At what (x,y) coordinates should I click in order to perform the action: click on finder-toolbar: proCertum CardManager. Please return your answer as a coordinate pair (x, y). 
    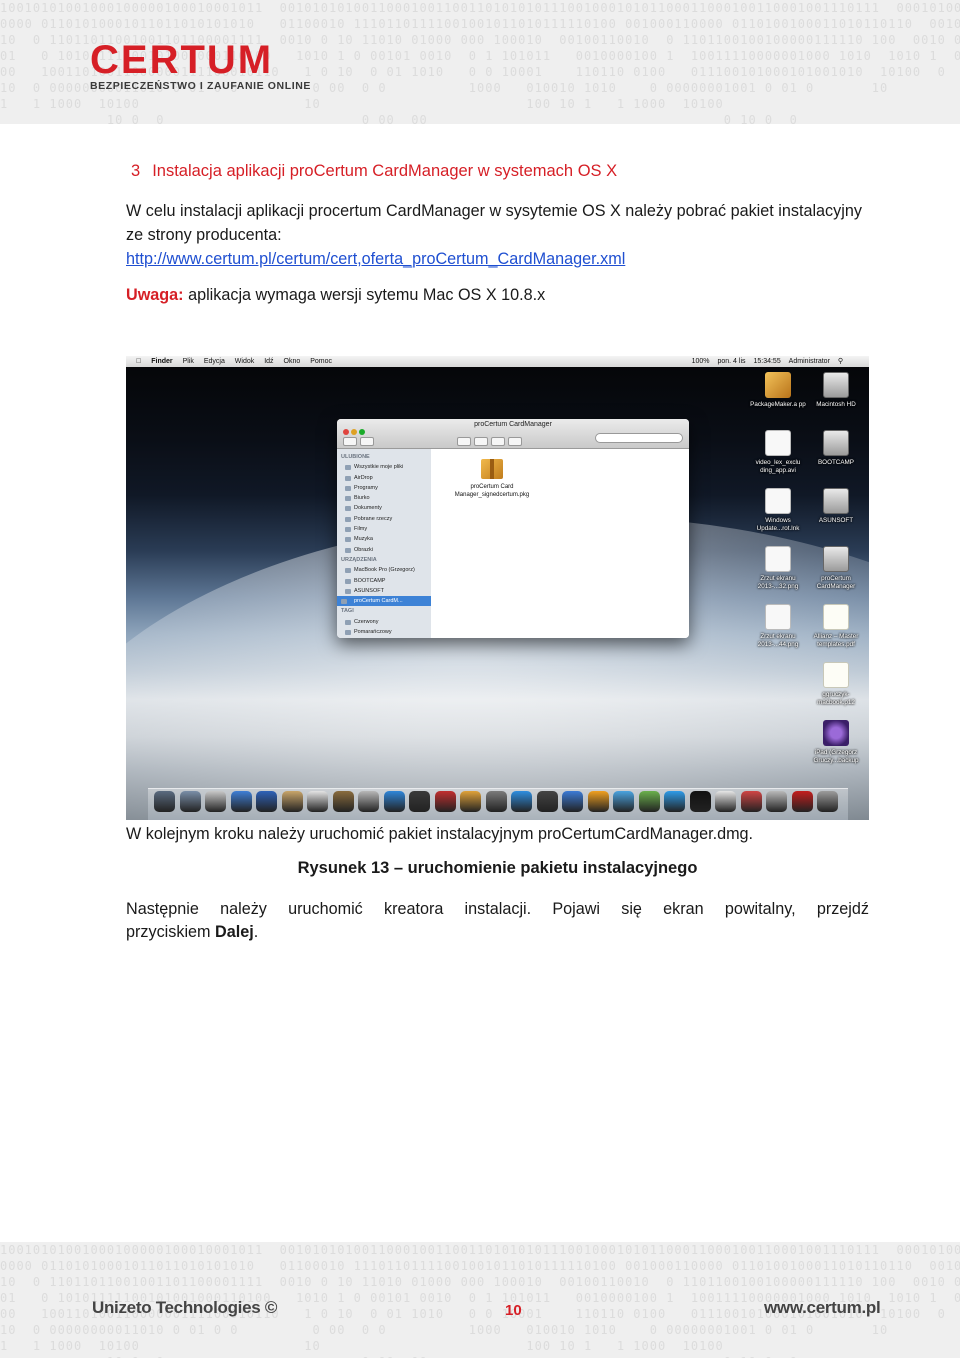
    Looking at the image, I should click on (513, 434).